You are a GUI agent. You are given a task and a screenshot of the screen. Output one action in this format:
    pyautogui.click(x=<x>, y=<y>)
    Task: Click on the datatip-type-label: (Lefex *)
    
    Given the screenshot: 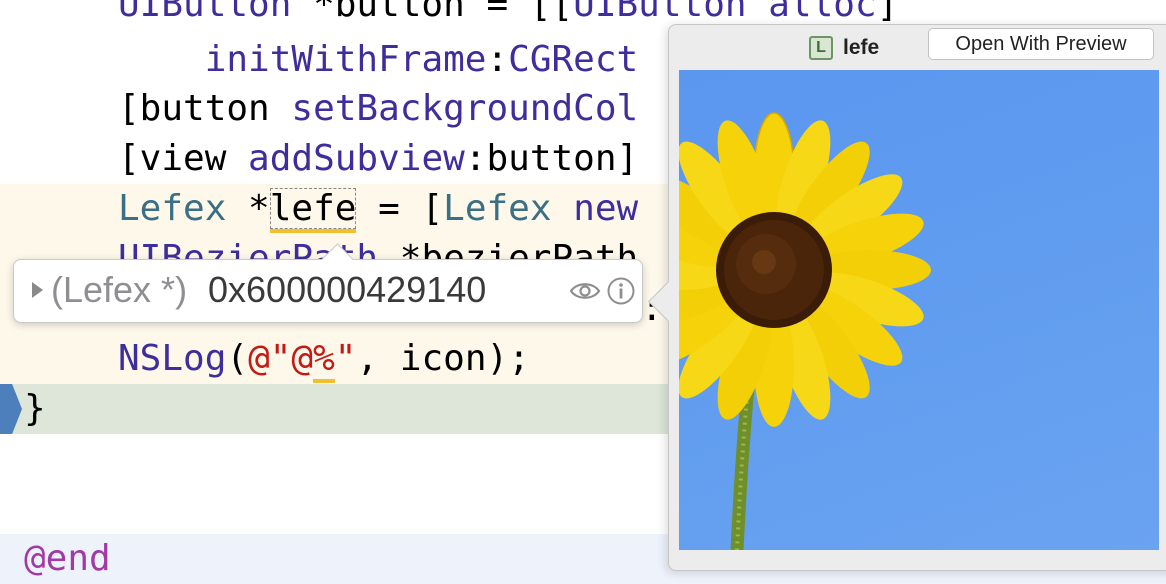 What is the action you would take?
    pyautogui.click(x=119, y=289)
    